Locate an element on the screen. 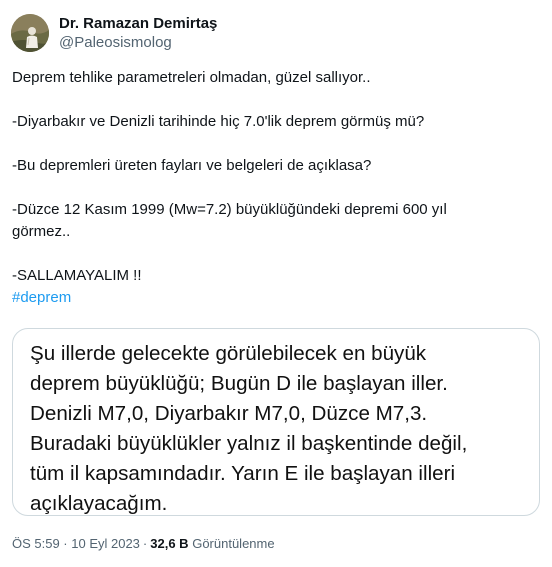 The image size is (552, 567). hashtag-link: #deprem is located at coordinates (41, 297).